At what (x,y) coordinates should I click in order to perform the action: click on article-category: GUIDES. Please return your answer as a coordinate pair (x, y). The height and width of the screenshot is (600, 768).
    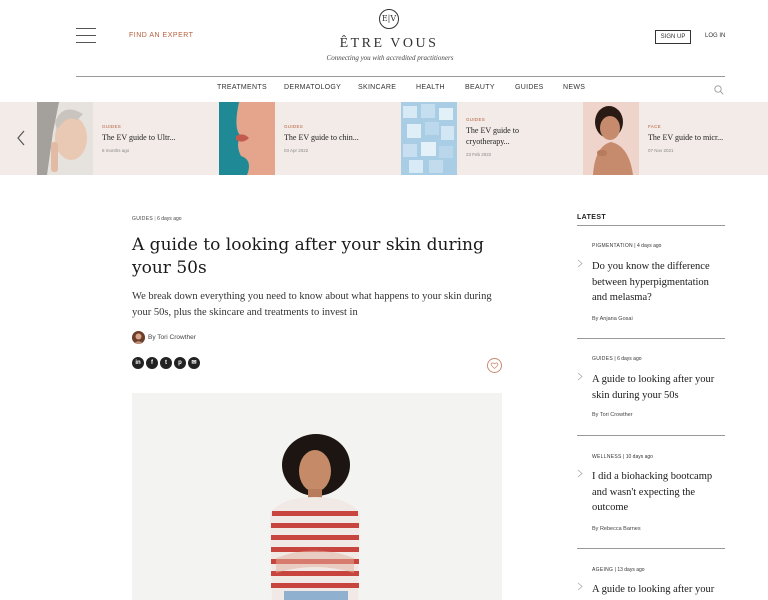
    Looking at the image, I should click on (142, 219).